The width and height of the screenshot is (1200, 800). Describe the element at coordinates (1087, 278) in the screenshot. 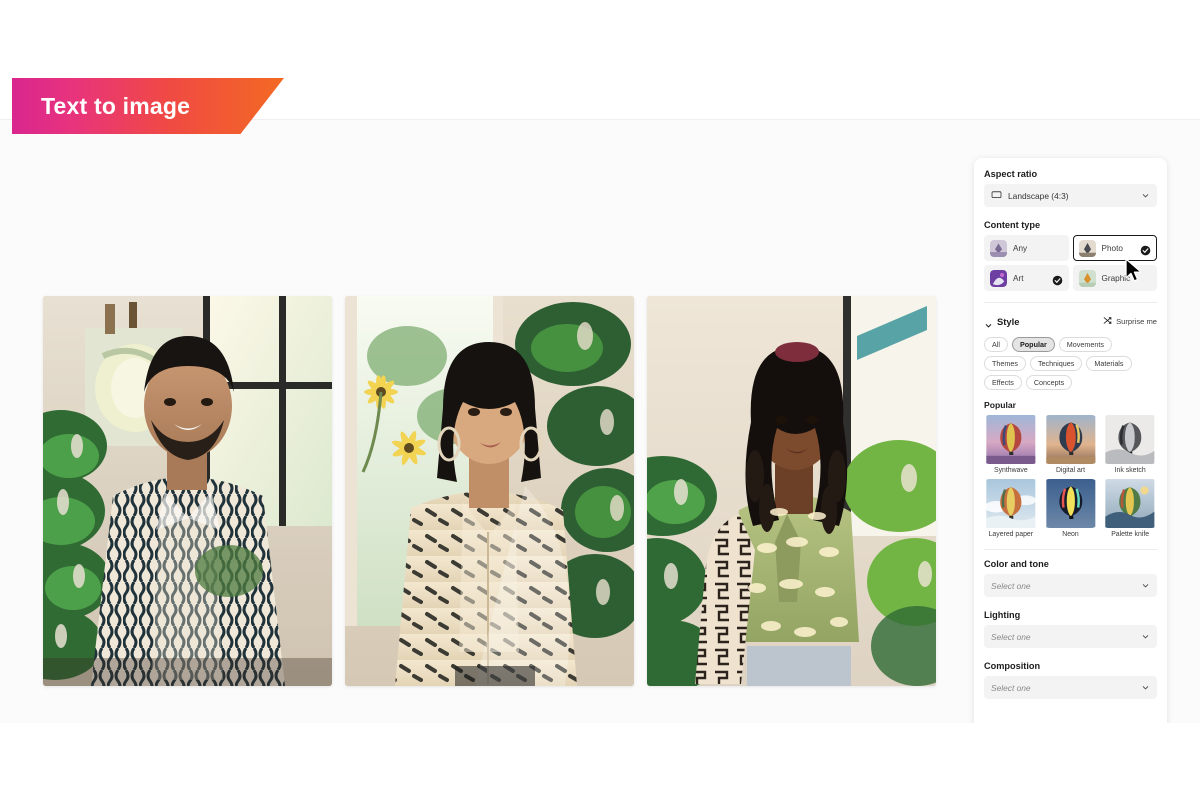

I see `graphic-thumbnail-icon` at that location.